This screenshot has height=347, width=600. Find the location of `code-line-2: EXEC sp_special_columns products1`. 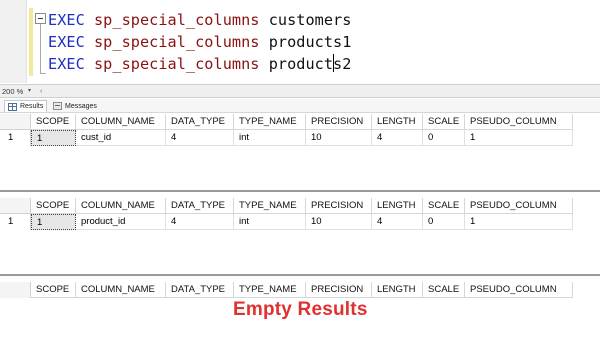

code-line-2: EXEC sp_special_columns products1 is located at coordinates (199, 42).